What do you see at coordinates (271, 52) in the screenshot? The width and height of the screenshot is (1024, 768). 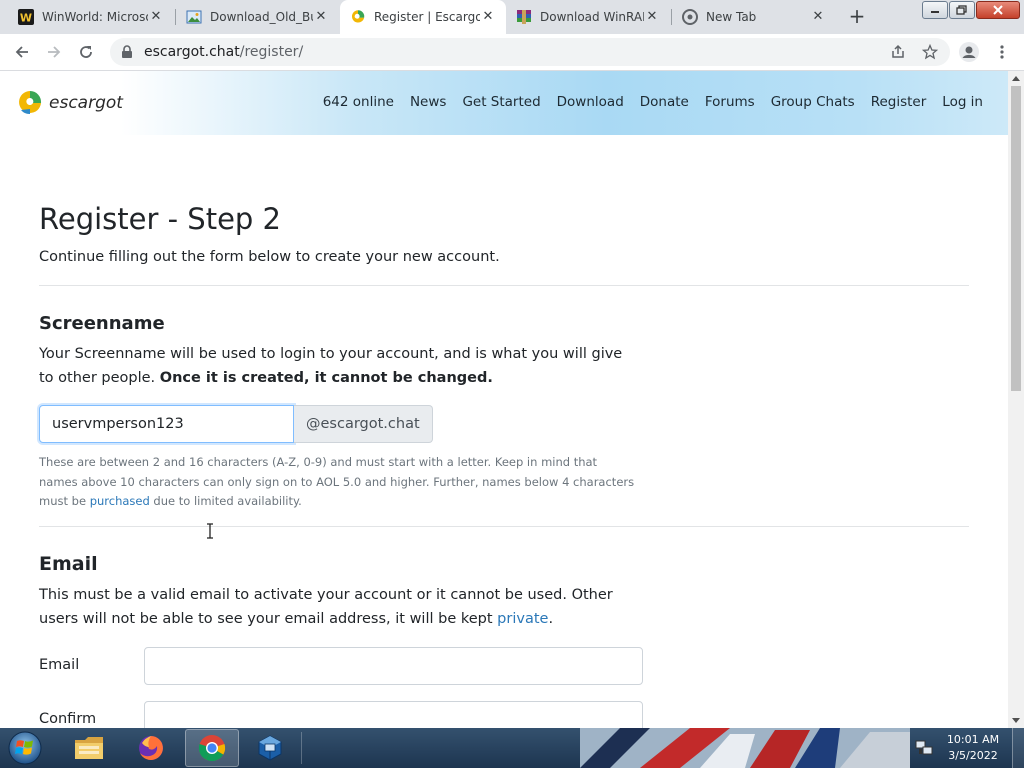 I see `url-path: /register/` at bounding box center [271, 52].